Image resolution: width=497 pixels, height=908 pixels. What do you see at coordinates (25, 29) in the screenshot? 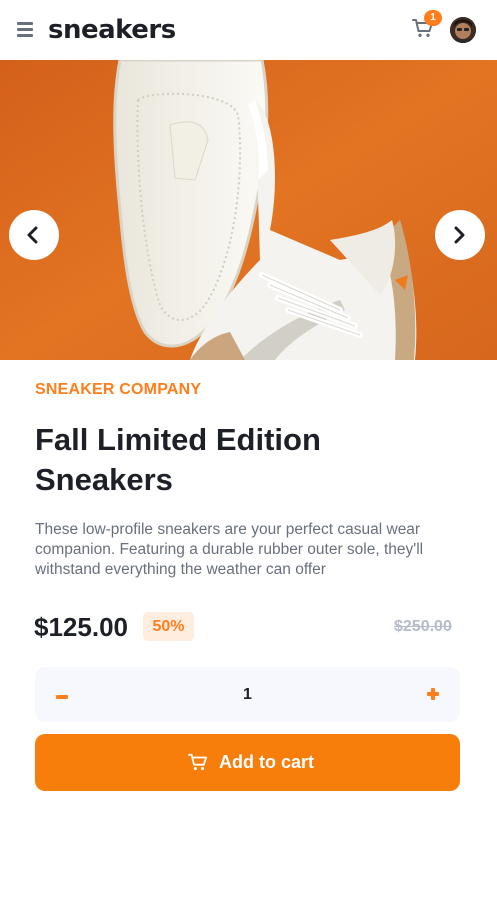
I see `menu-icon` at bounding box center [25, 29].